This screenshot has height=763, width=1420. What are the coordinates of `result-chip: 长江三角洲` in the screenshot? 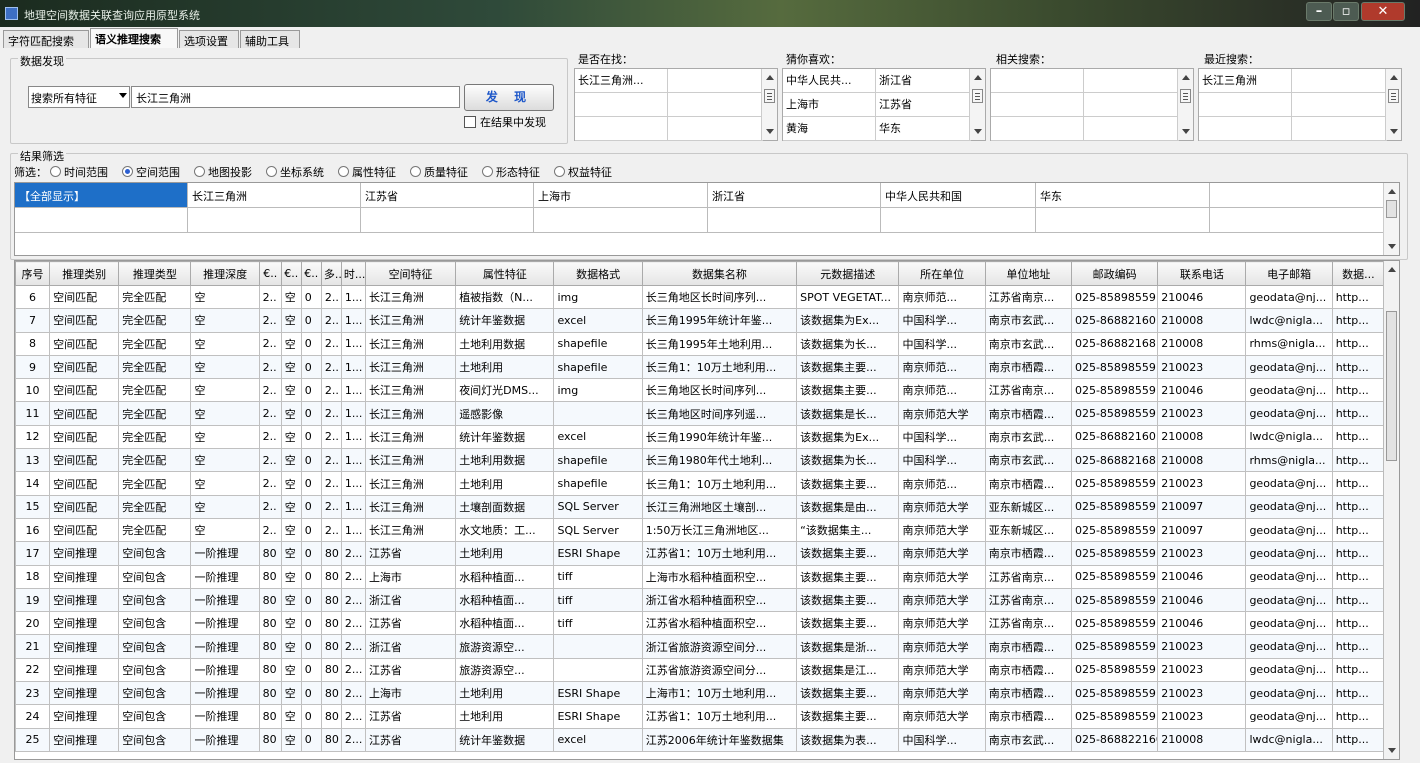 It's located at (274, 195).